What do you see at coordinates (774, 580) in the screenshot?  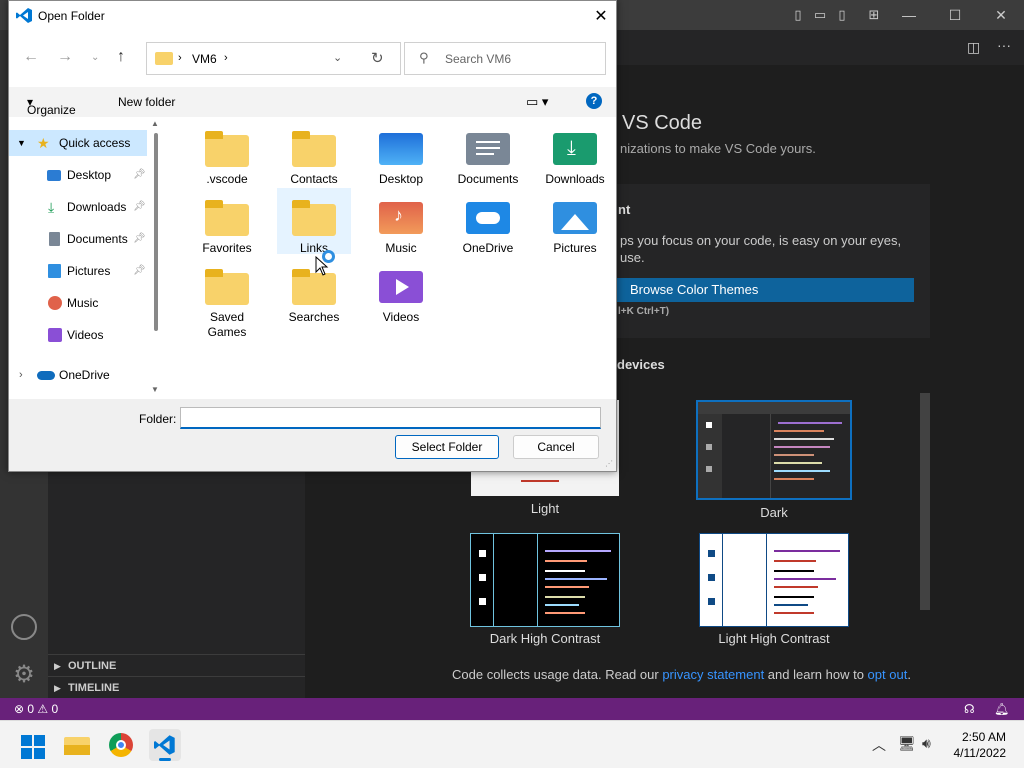 I see `theme-preview-light-hc` at bounding box center [774, 580].